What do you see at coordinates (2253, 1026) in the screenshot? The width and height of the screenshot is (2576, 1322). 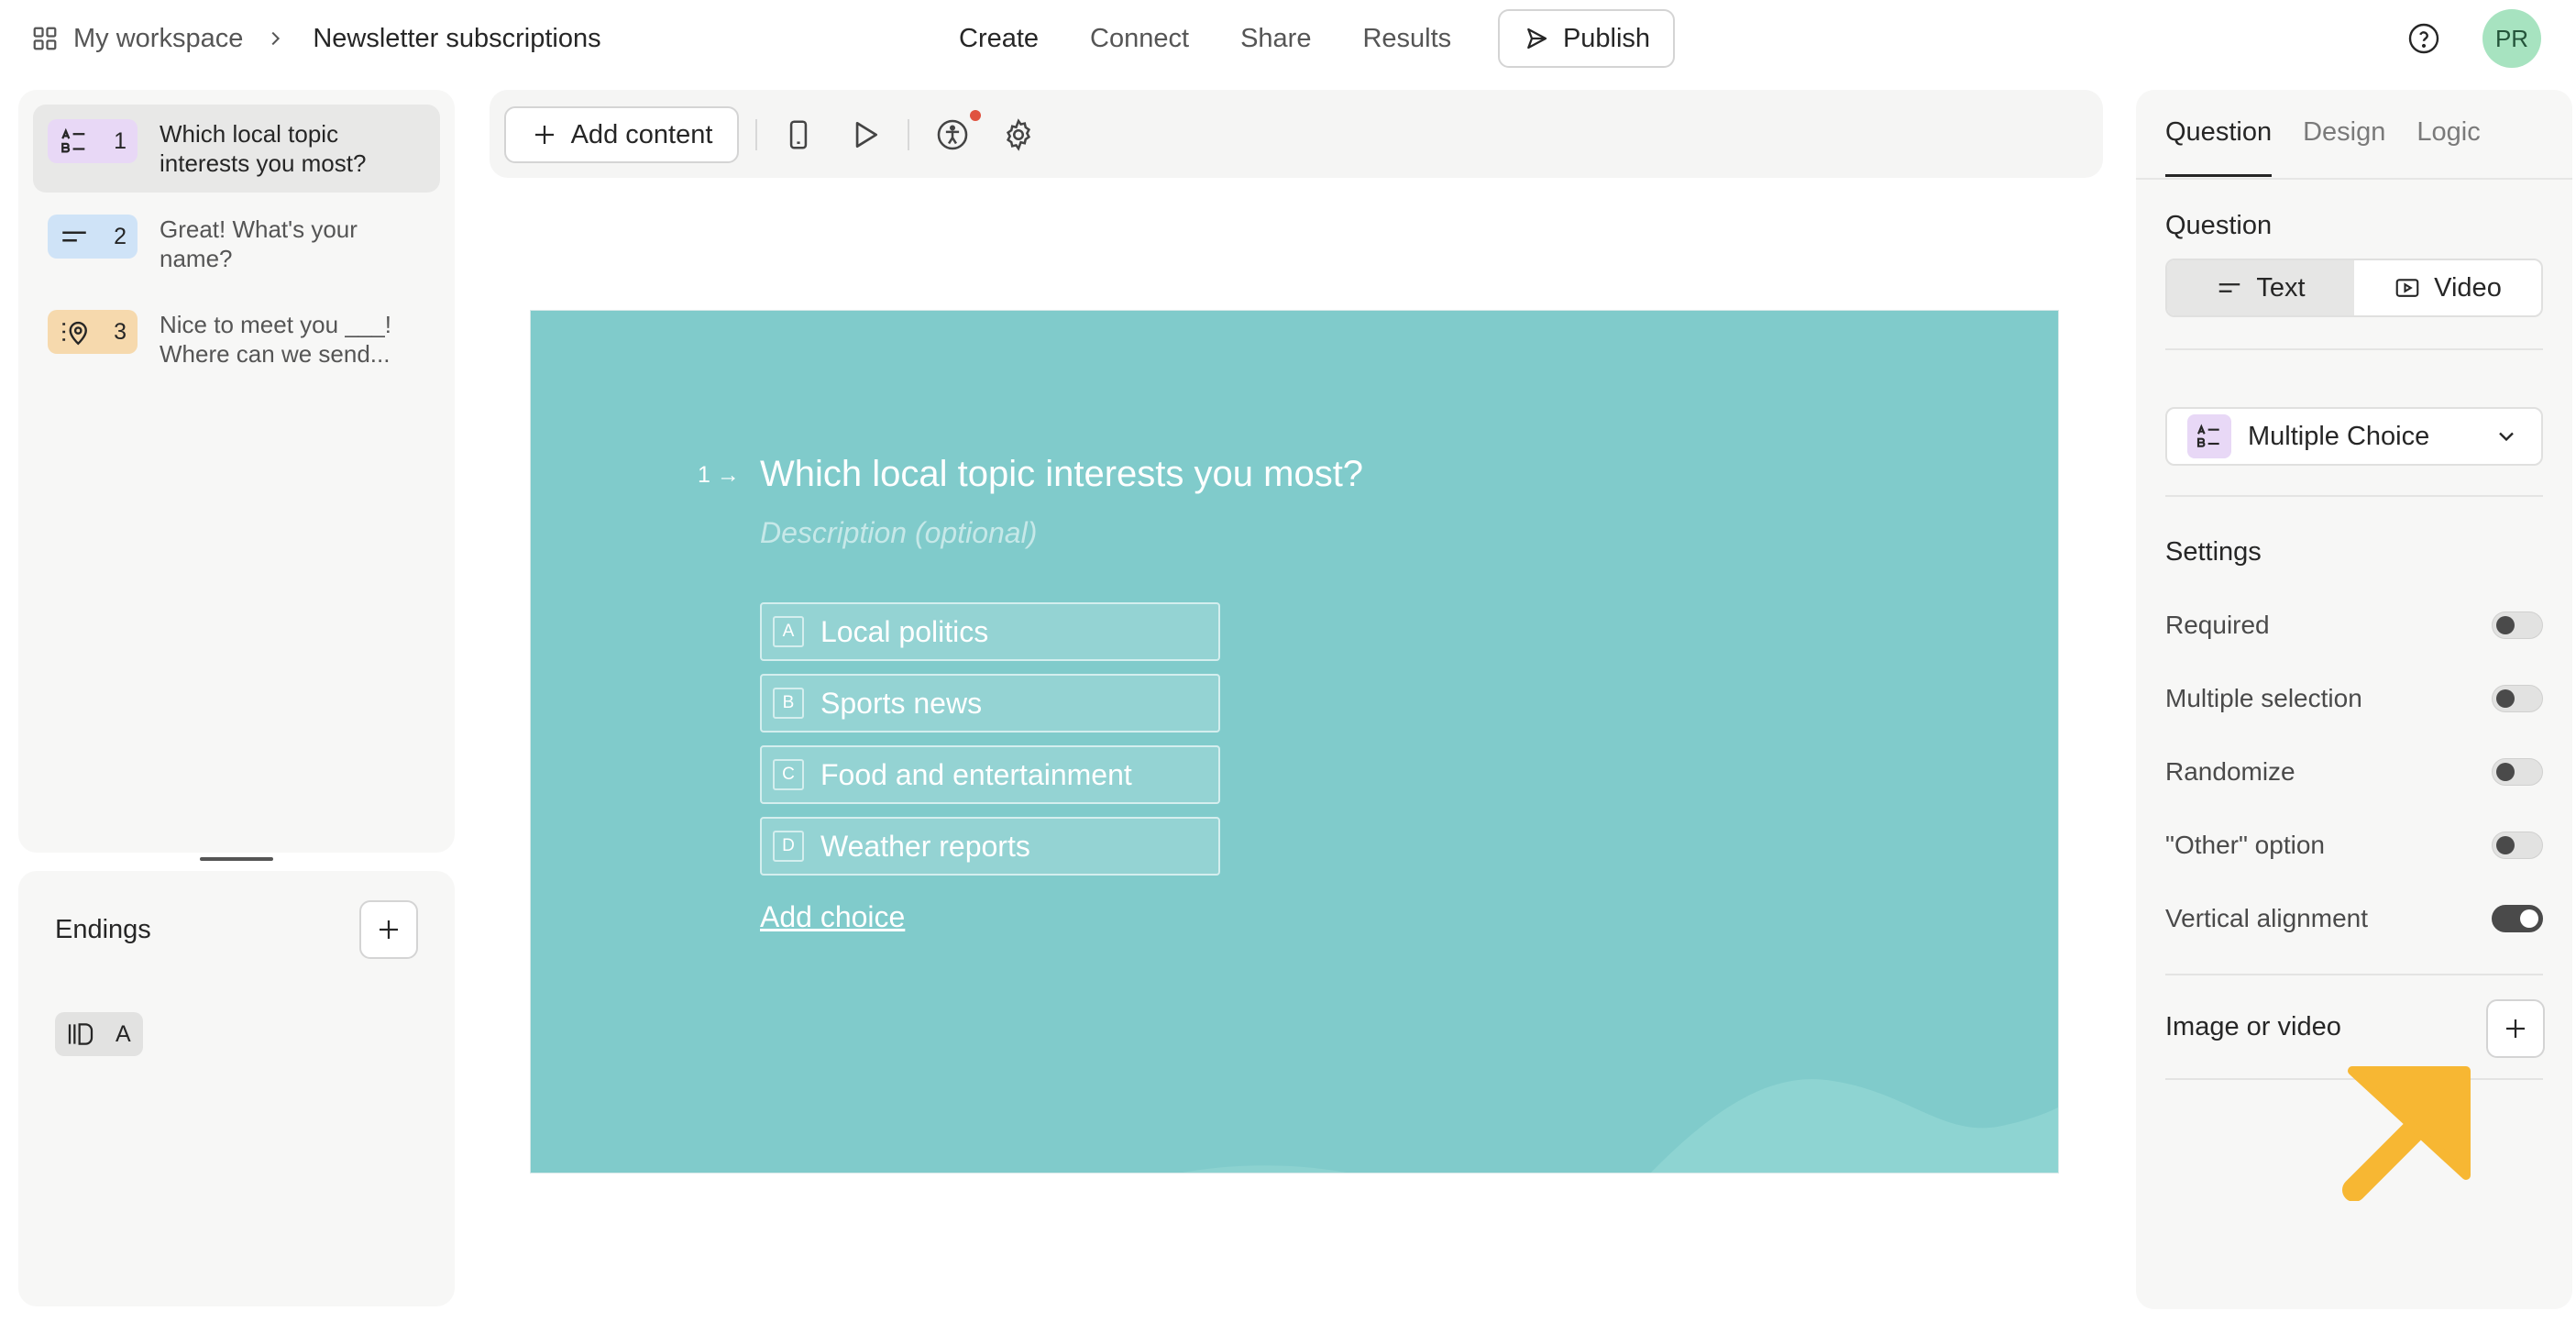 I see `image-or-video-title: Image or video` at bounding box center [2253, 1026].